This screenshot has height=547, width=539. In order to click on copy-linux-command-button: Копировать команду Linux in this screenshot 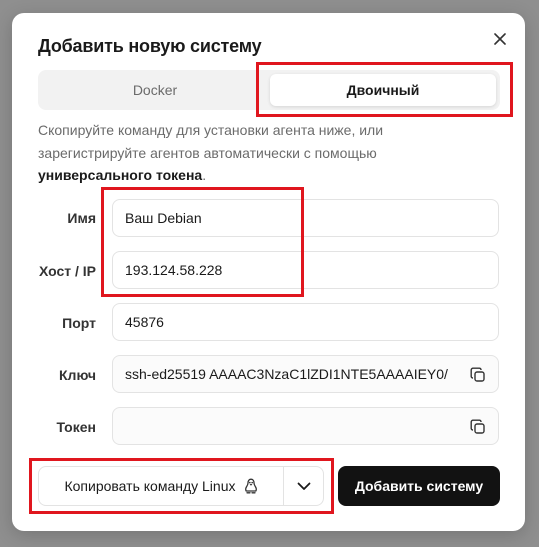, I will do `click(161, 486)`.